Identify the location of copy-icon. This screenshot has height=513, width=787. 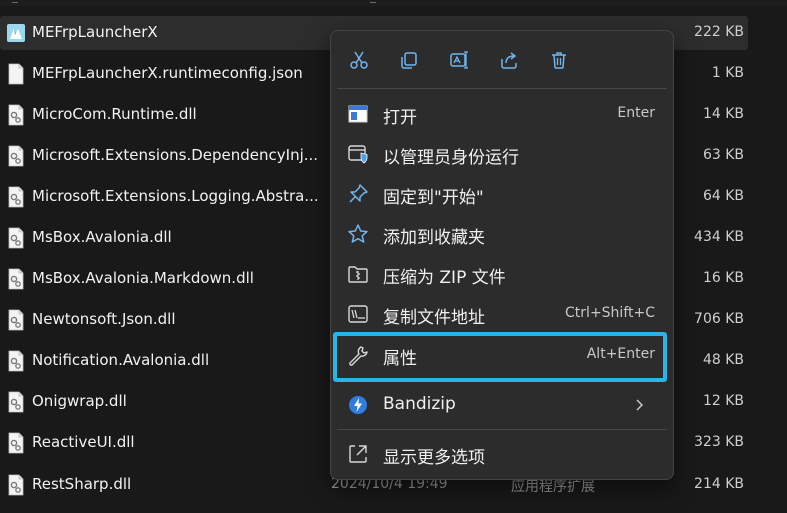
(409, 60).